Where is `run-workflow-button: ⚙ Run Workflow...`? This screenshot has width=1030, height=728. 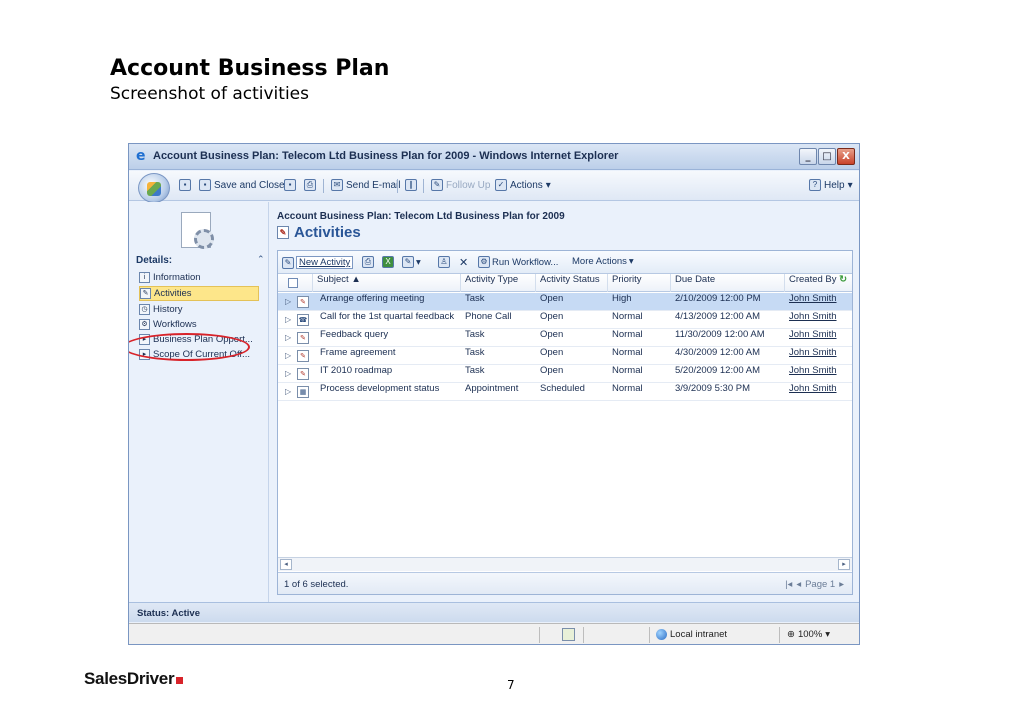 run-workflow-button: ⚙ Run Workflow... is located at coordinates (518, 262).